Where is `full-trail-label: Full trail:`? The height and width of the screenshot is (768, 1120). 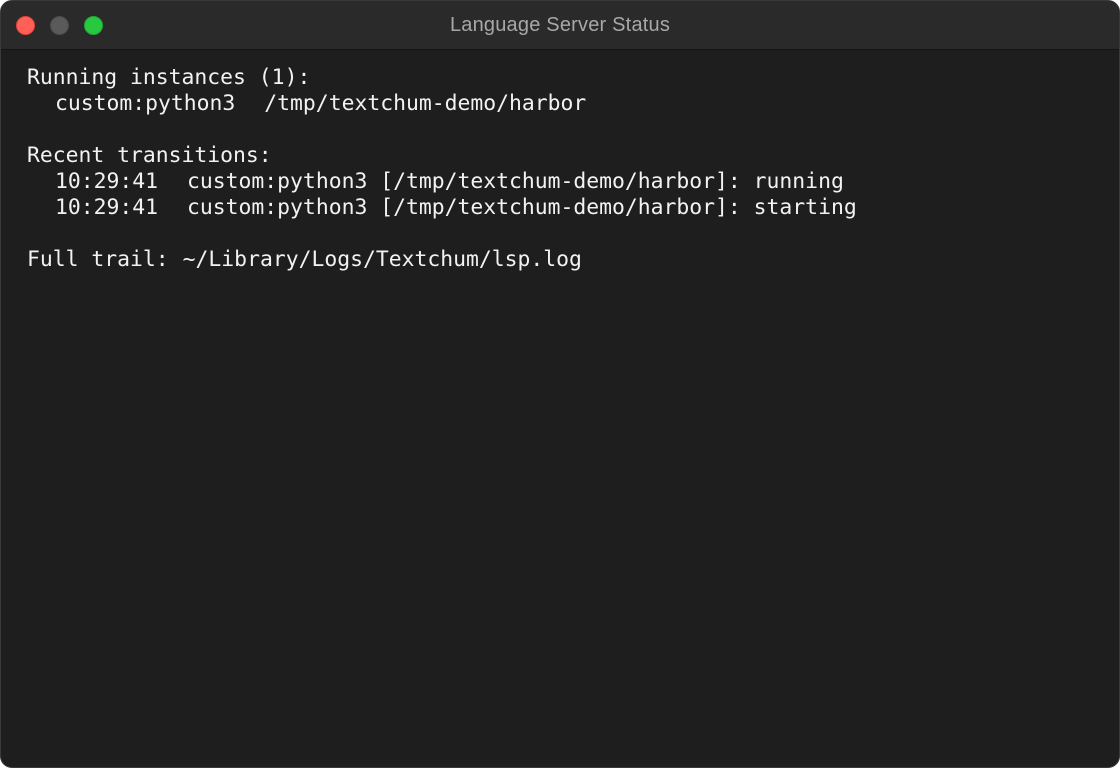 full-trail-label: Full trail: is located at coordinates (98, 259).